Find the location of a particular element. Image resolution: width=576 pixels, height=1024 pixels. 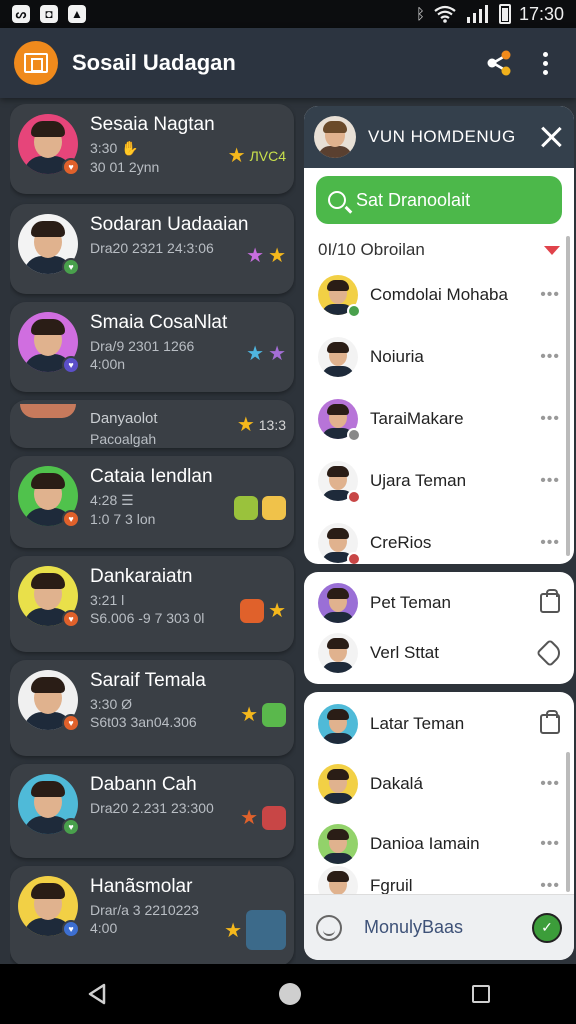

recents-icon is located at coordinates (481, 994).